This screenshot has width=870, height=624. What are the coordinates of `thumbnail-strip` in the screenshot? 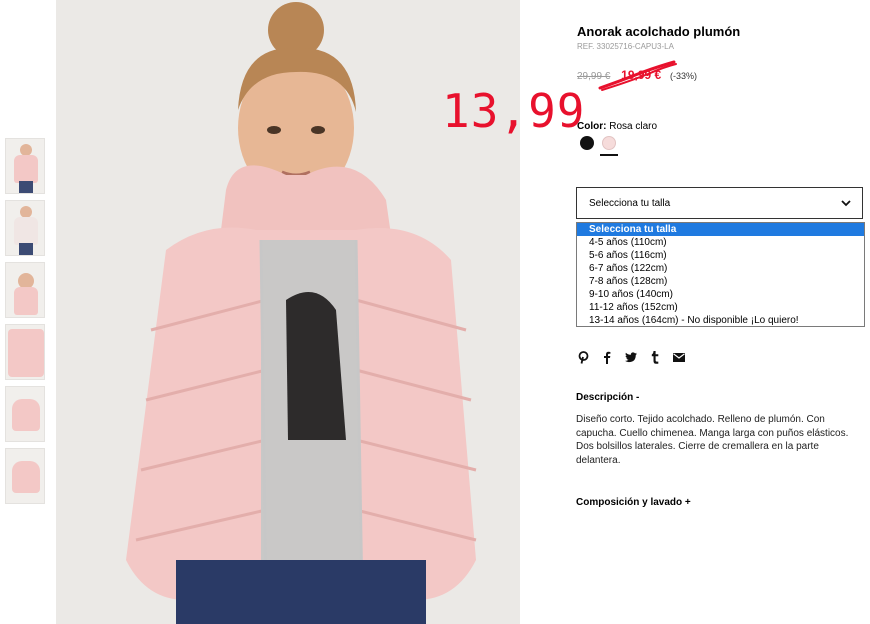 It's located at (25, 324).